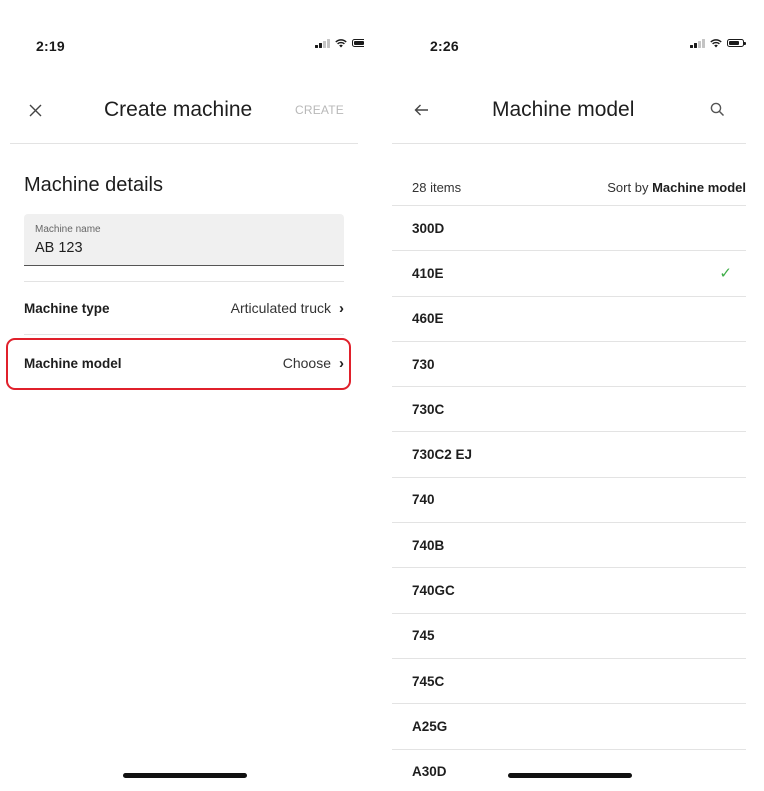 The height and width of the screenshot is (791, 764). Describe the element at coordinates (428, 409) in the screenshot. I see `model-name: 730C` at that location.